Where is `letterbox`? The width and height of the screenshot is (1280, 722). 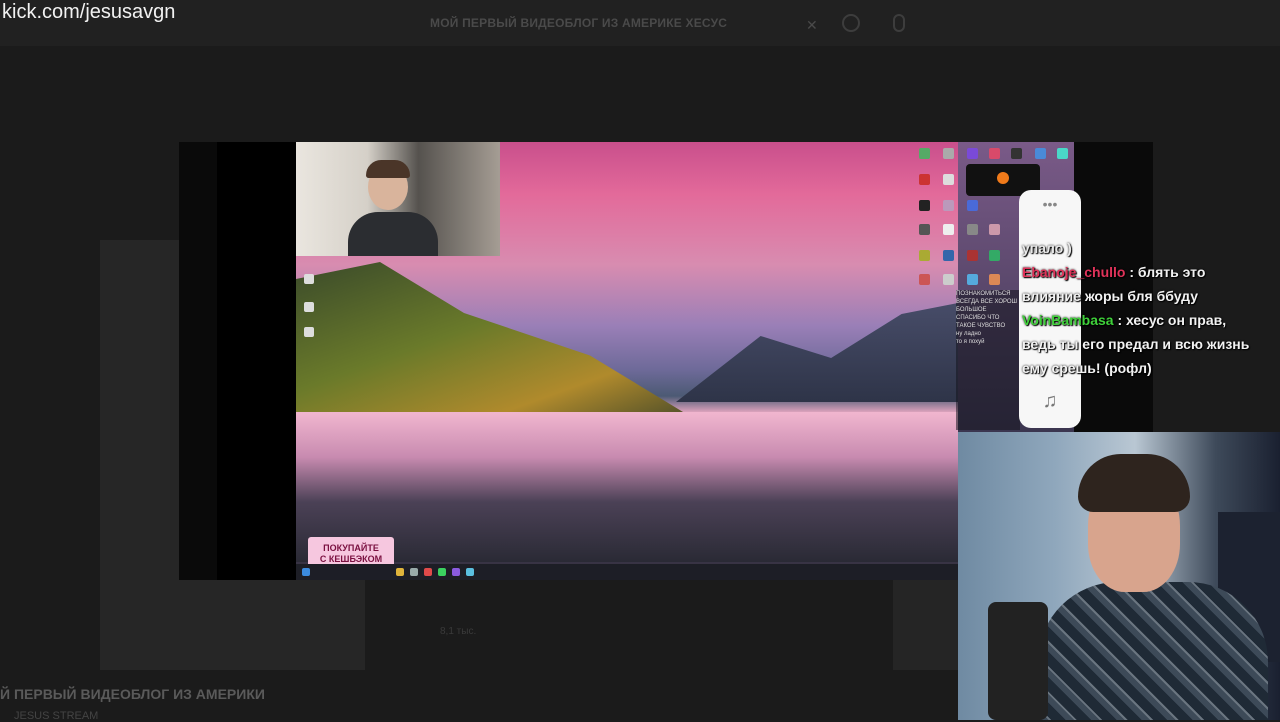
letterbox is located at coordinates (256, 361).